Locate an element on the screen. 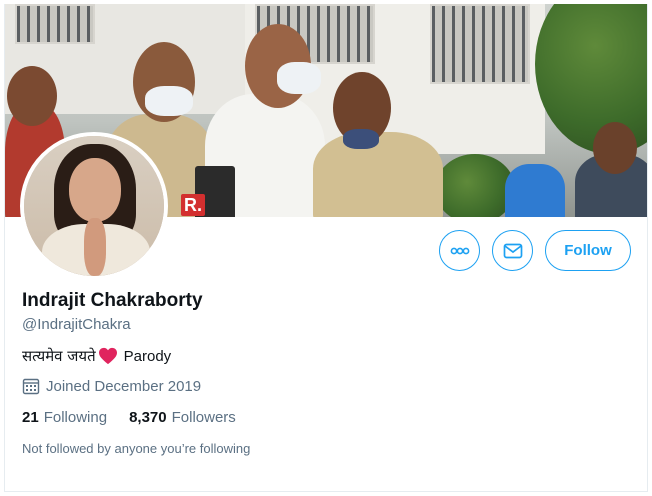 This screenshot has width=652, height=496. message-button is located at coordinates (512, 250).